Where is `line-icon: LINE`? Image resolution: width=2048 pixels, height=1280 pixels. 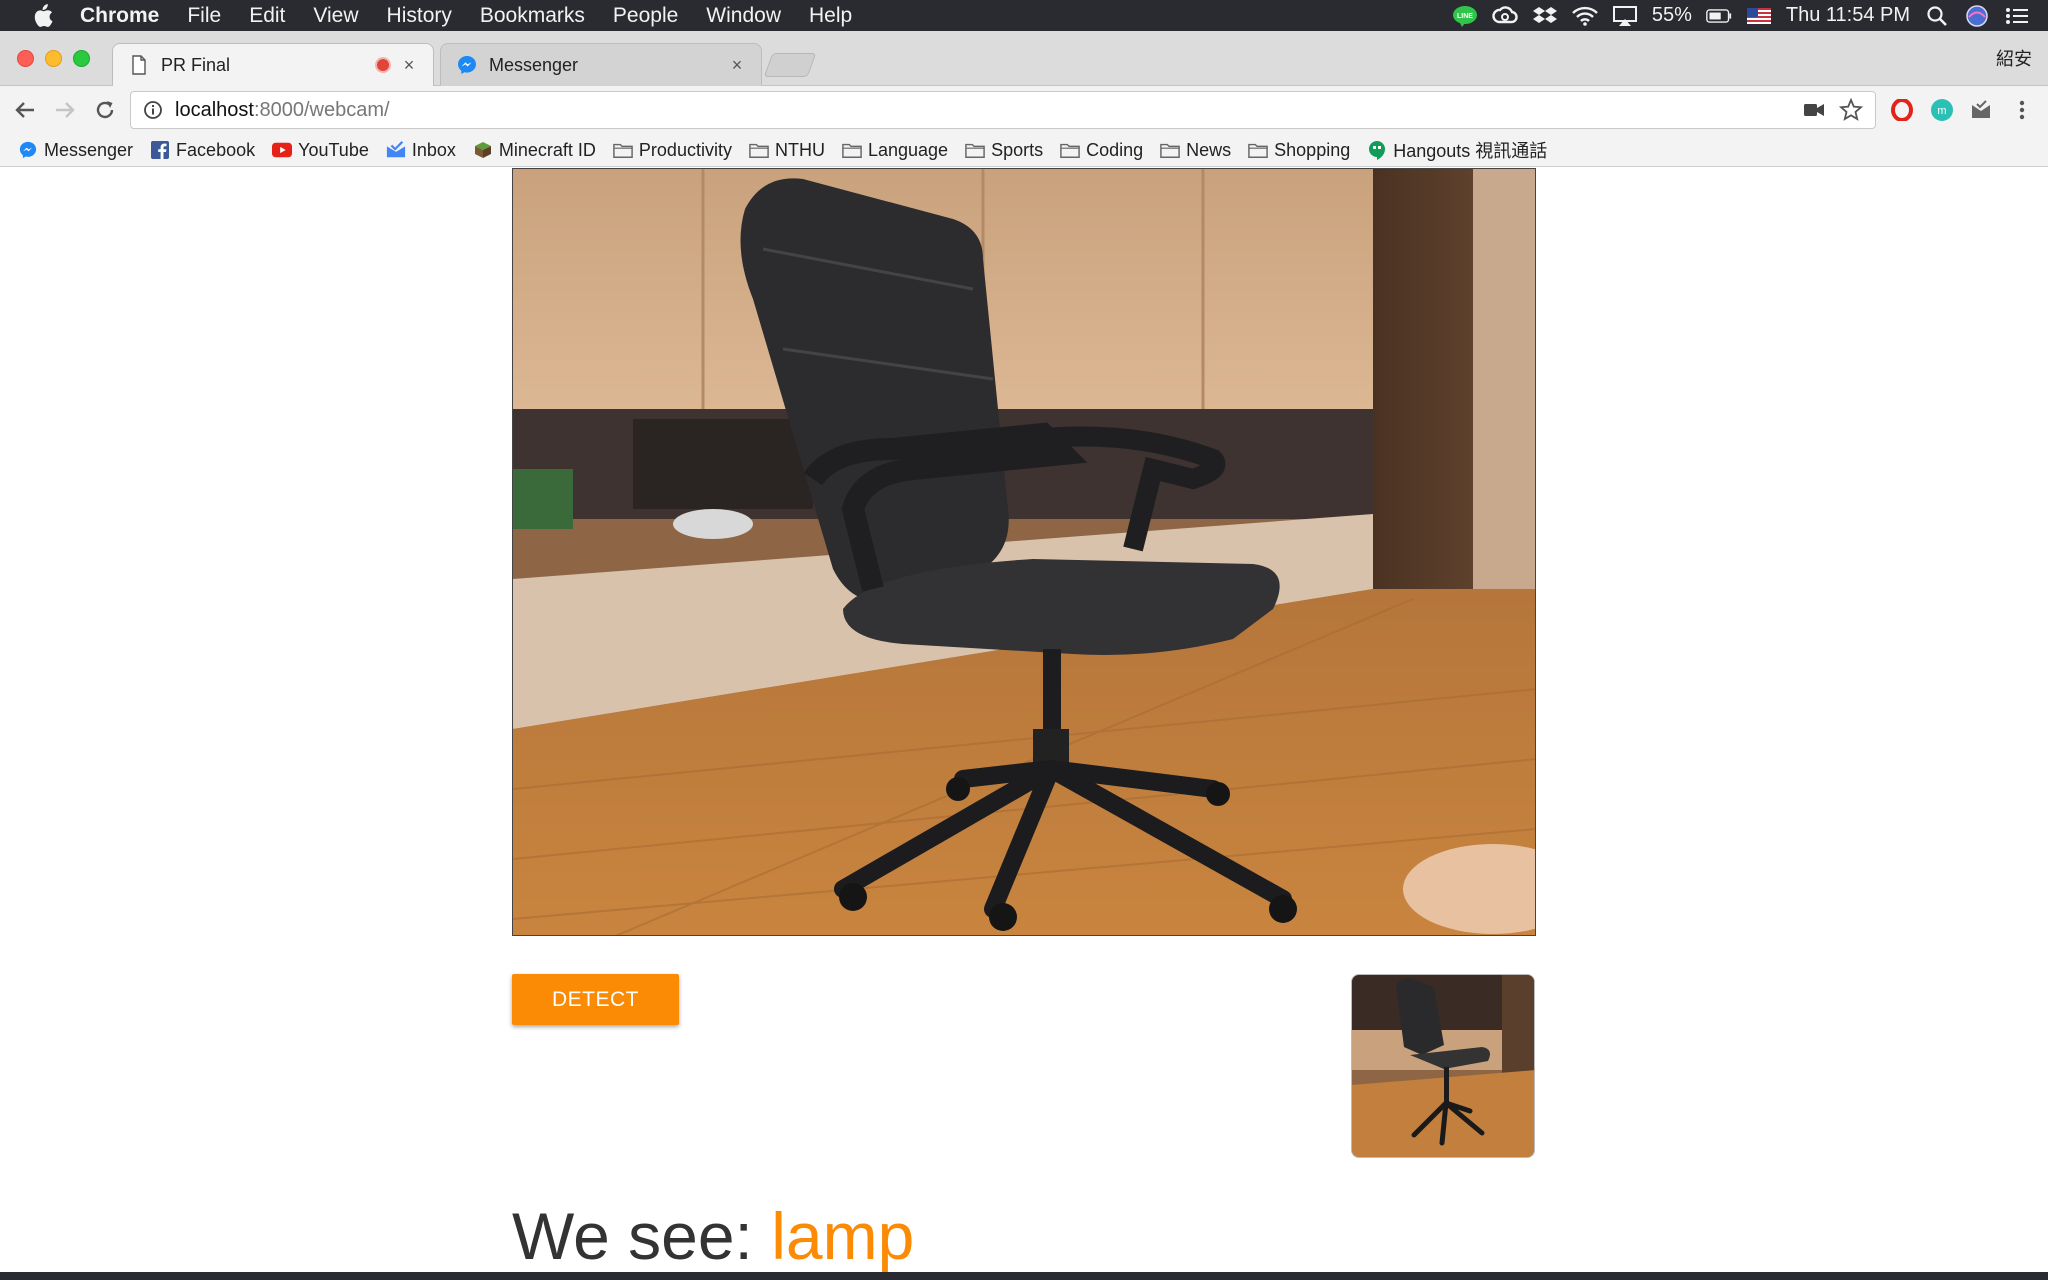 line-icon: LINE is located at coordinates (1465, 16).